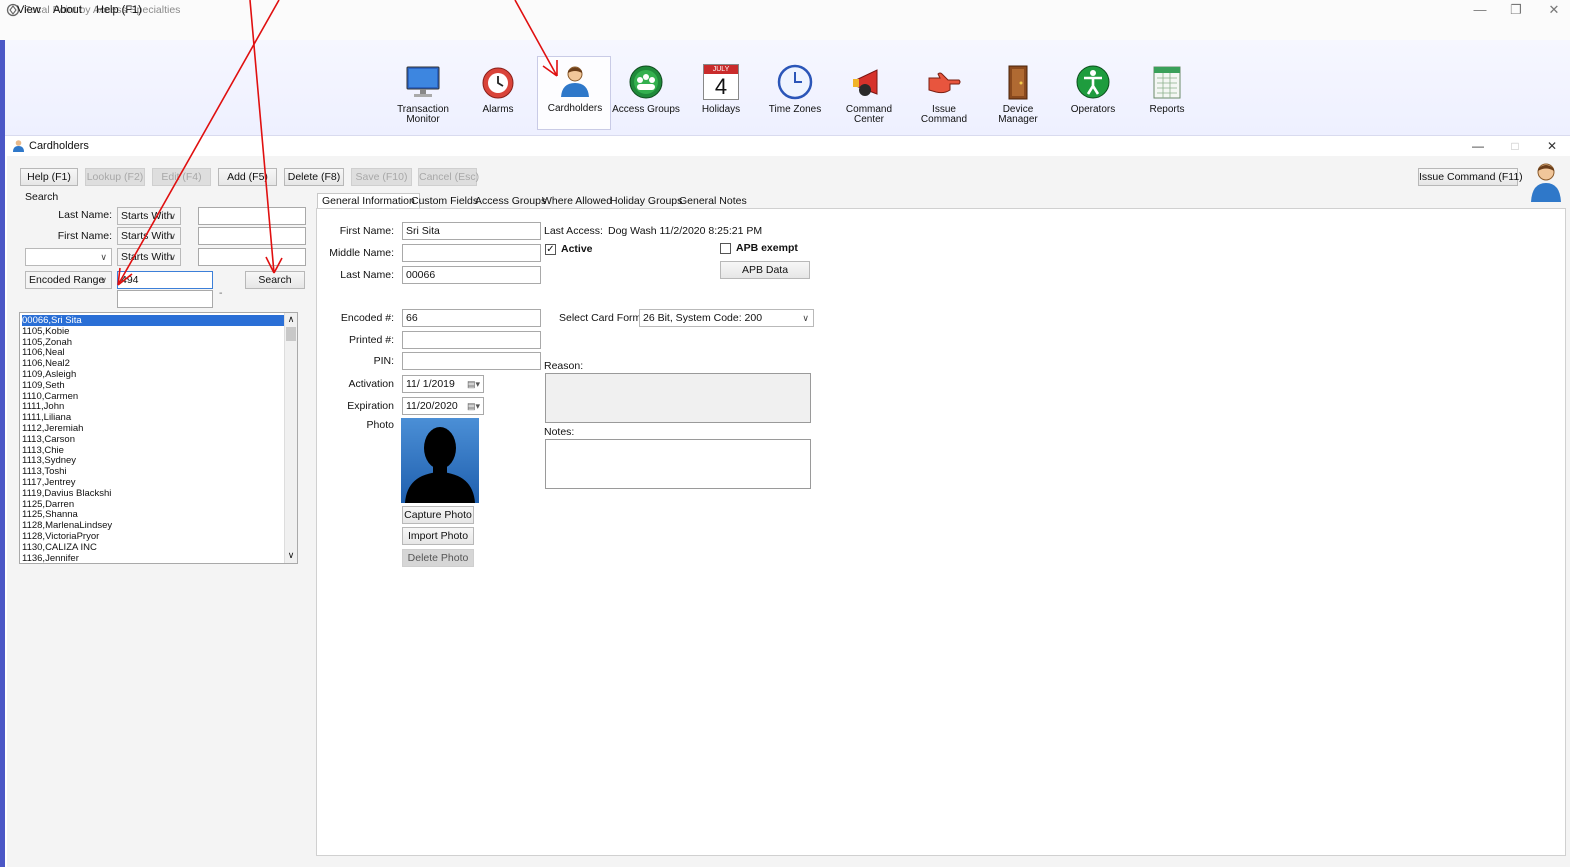  I want to click on active-checkbox: ✓, so click(550, 249).